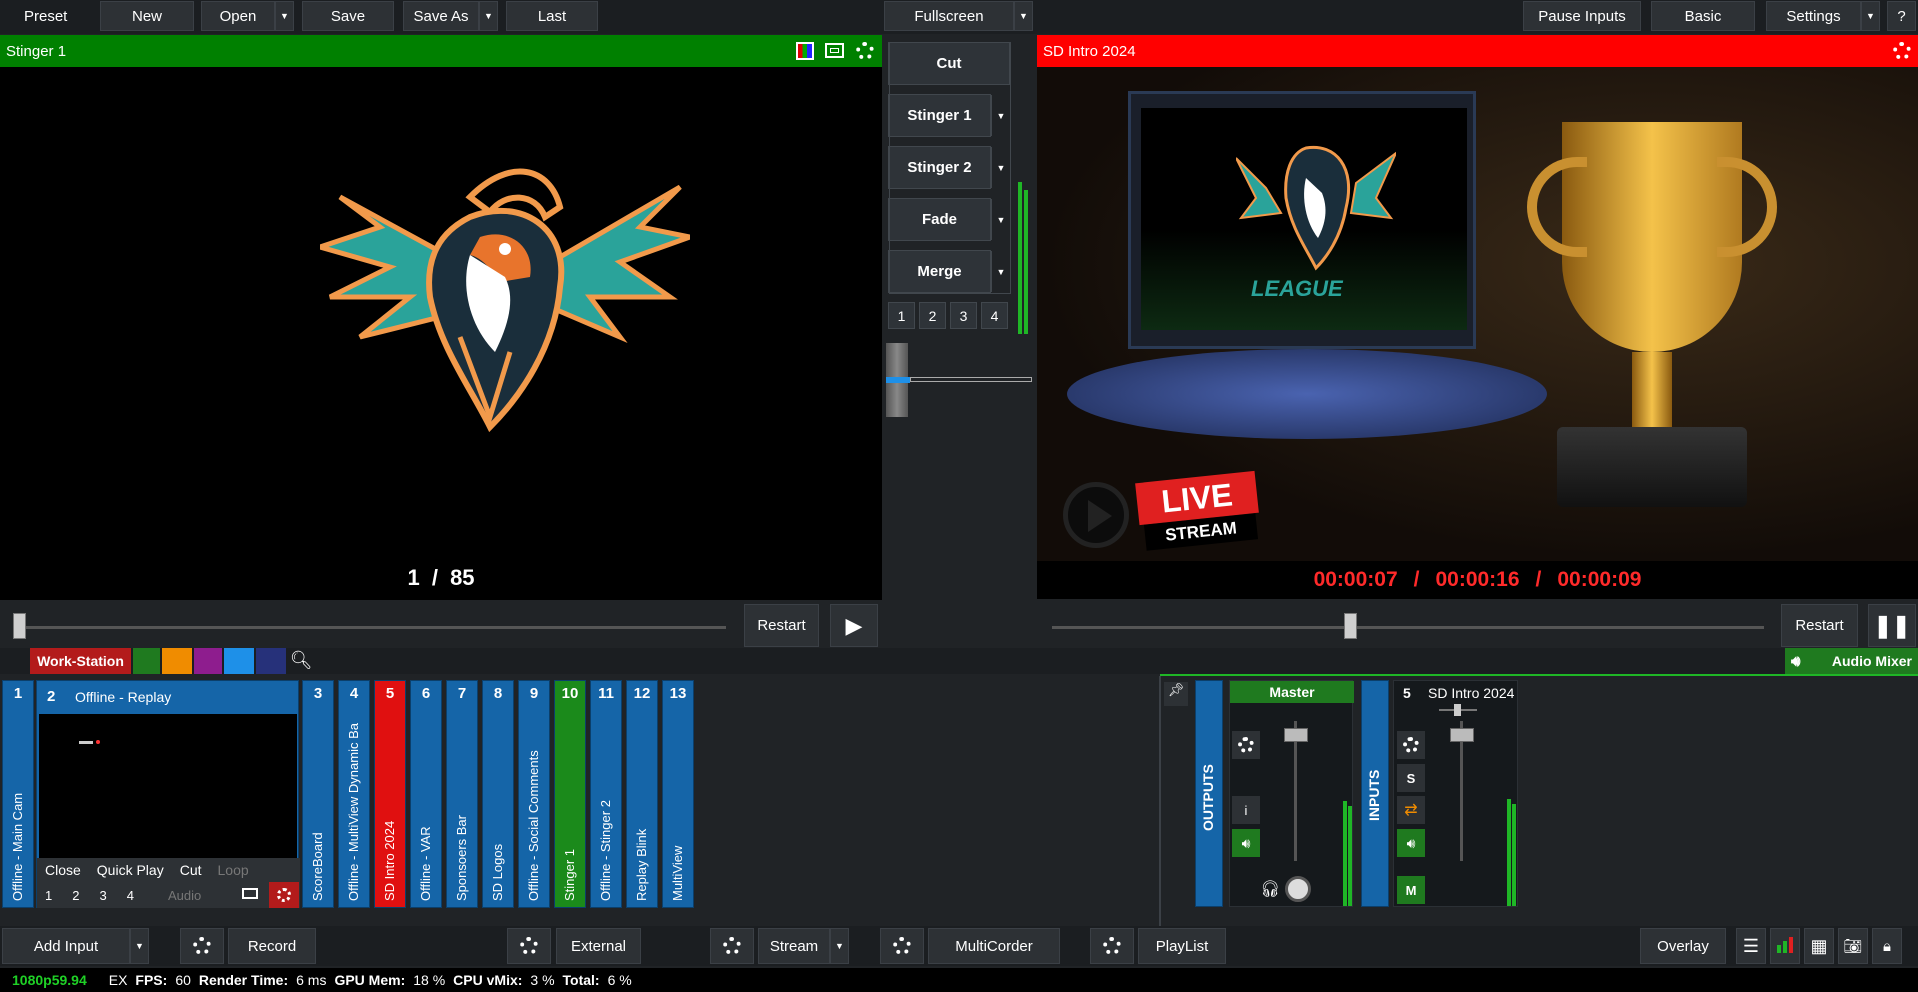 Image resolution: width=1918 pixels, height=992 pixels. I want to click on program-scrub-handle, so click(1350, 626).